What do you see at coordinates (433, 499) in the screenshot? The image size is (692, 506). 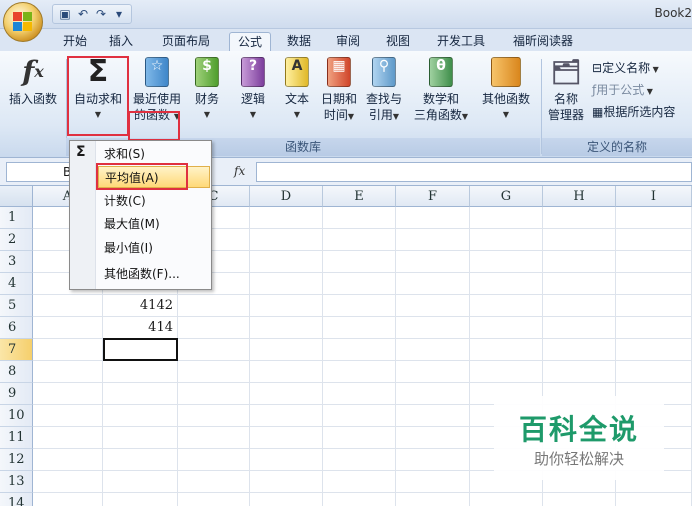 I see `cell-f14` at bounding box center [433, 499].